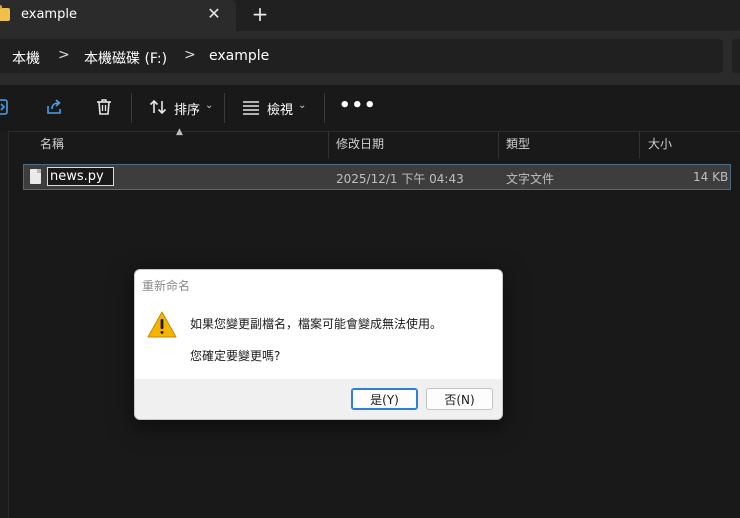  I want to click on breadcrumb-example: example, so click(239, 56).